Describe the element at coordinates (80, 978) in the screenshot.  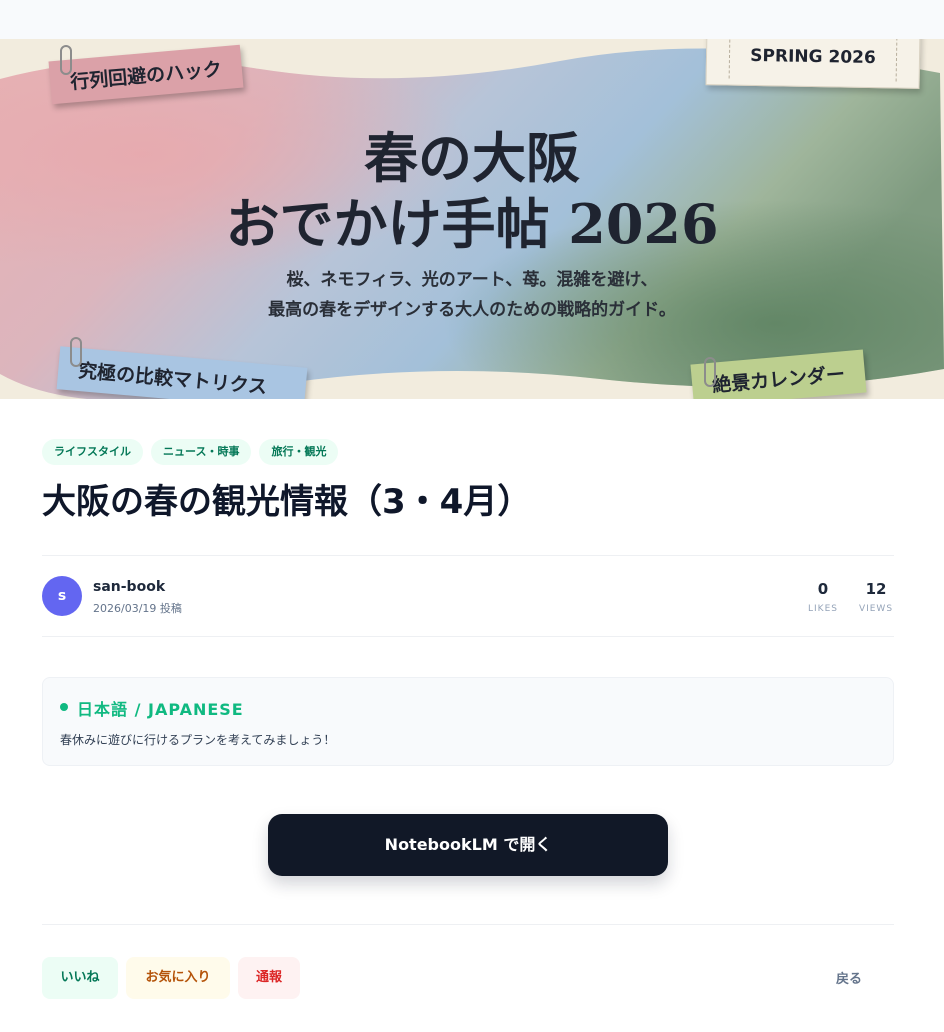
I see `like-button: いいね` at that location.